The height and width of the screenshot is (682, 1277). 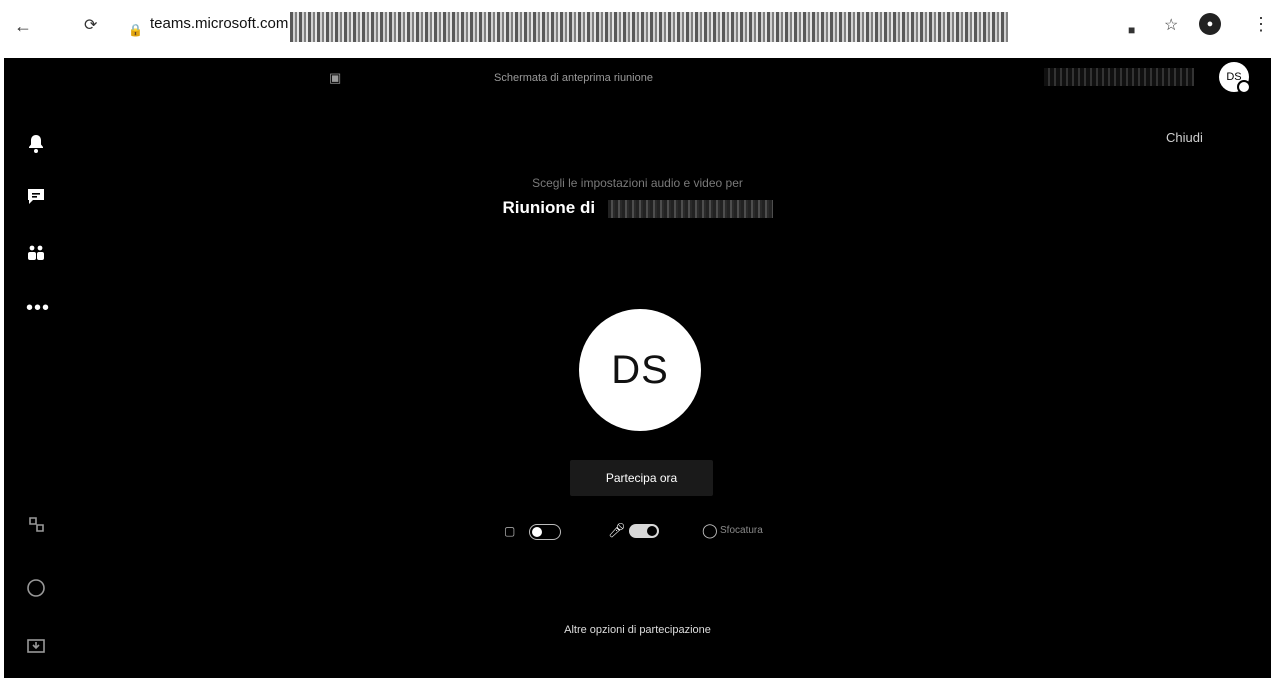 I want to click on address-bar: teams.microsoft.com, so click(x=219, y=23).